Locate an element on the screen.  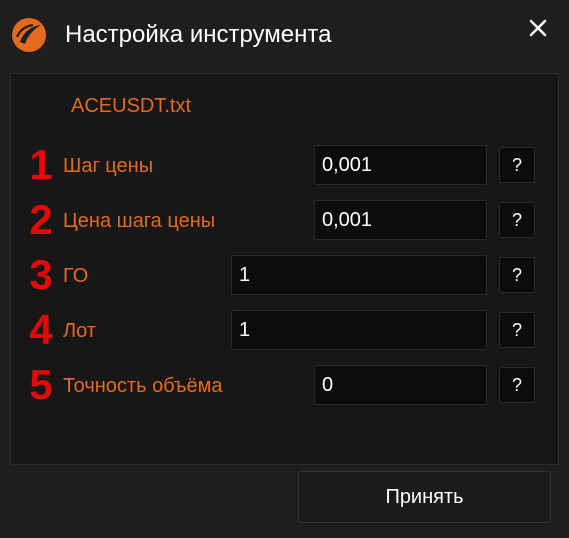
price-step-input: 0,001 is located at coordinates (400, 165).